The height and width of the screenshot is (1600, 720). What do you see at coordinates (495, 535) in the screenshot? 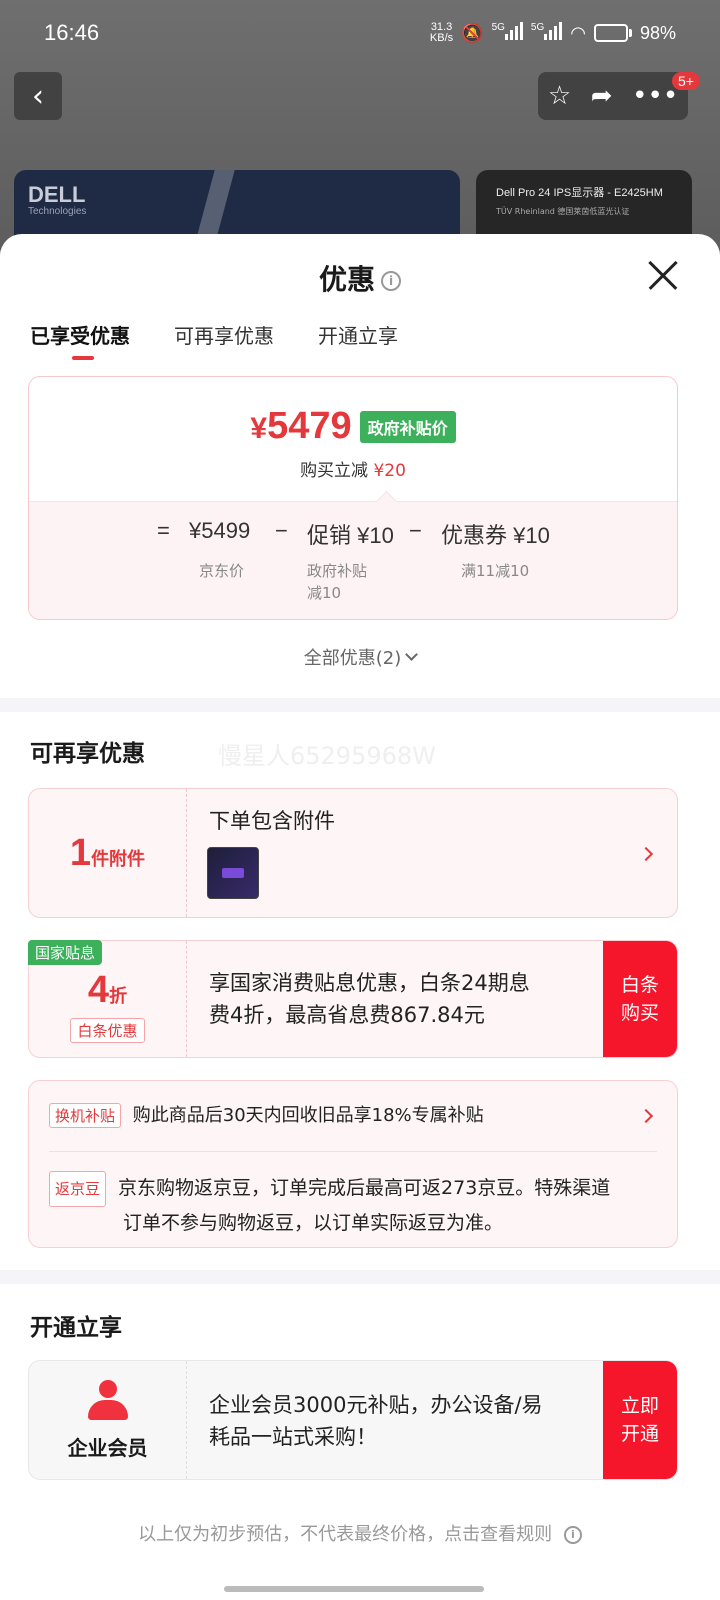
I see `coupon-amount: 优惠券 ¥10` at bounding box center [495, 535].